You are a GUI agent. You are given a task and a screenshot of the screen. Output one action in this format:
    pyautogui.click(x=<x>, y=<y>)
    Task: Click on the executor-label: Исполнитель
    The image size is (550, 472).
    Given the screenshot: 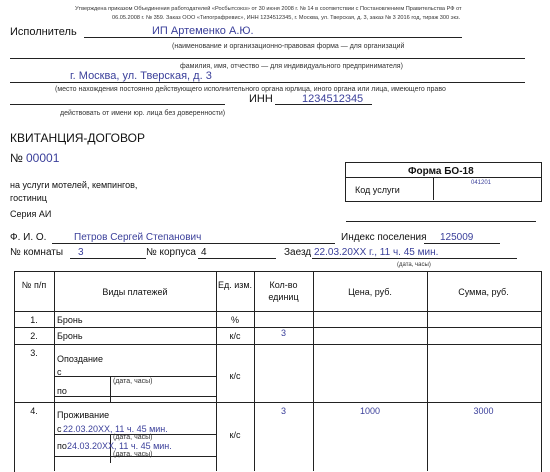 What is the action you would take?
    pyautogui.click(x=43, y=32)
    